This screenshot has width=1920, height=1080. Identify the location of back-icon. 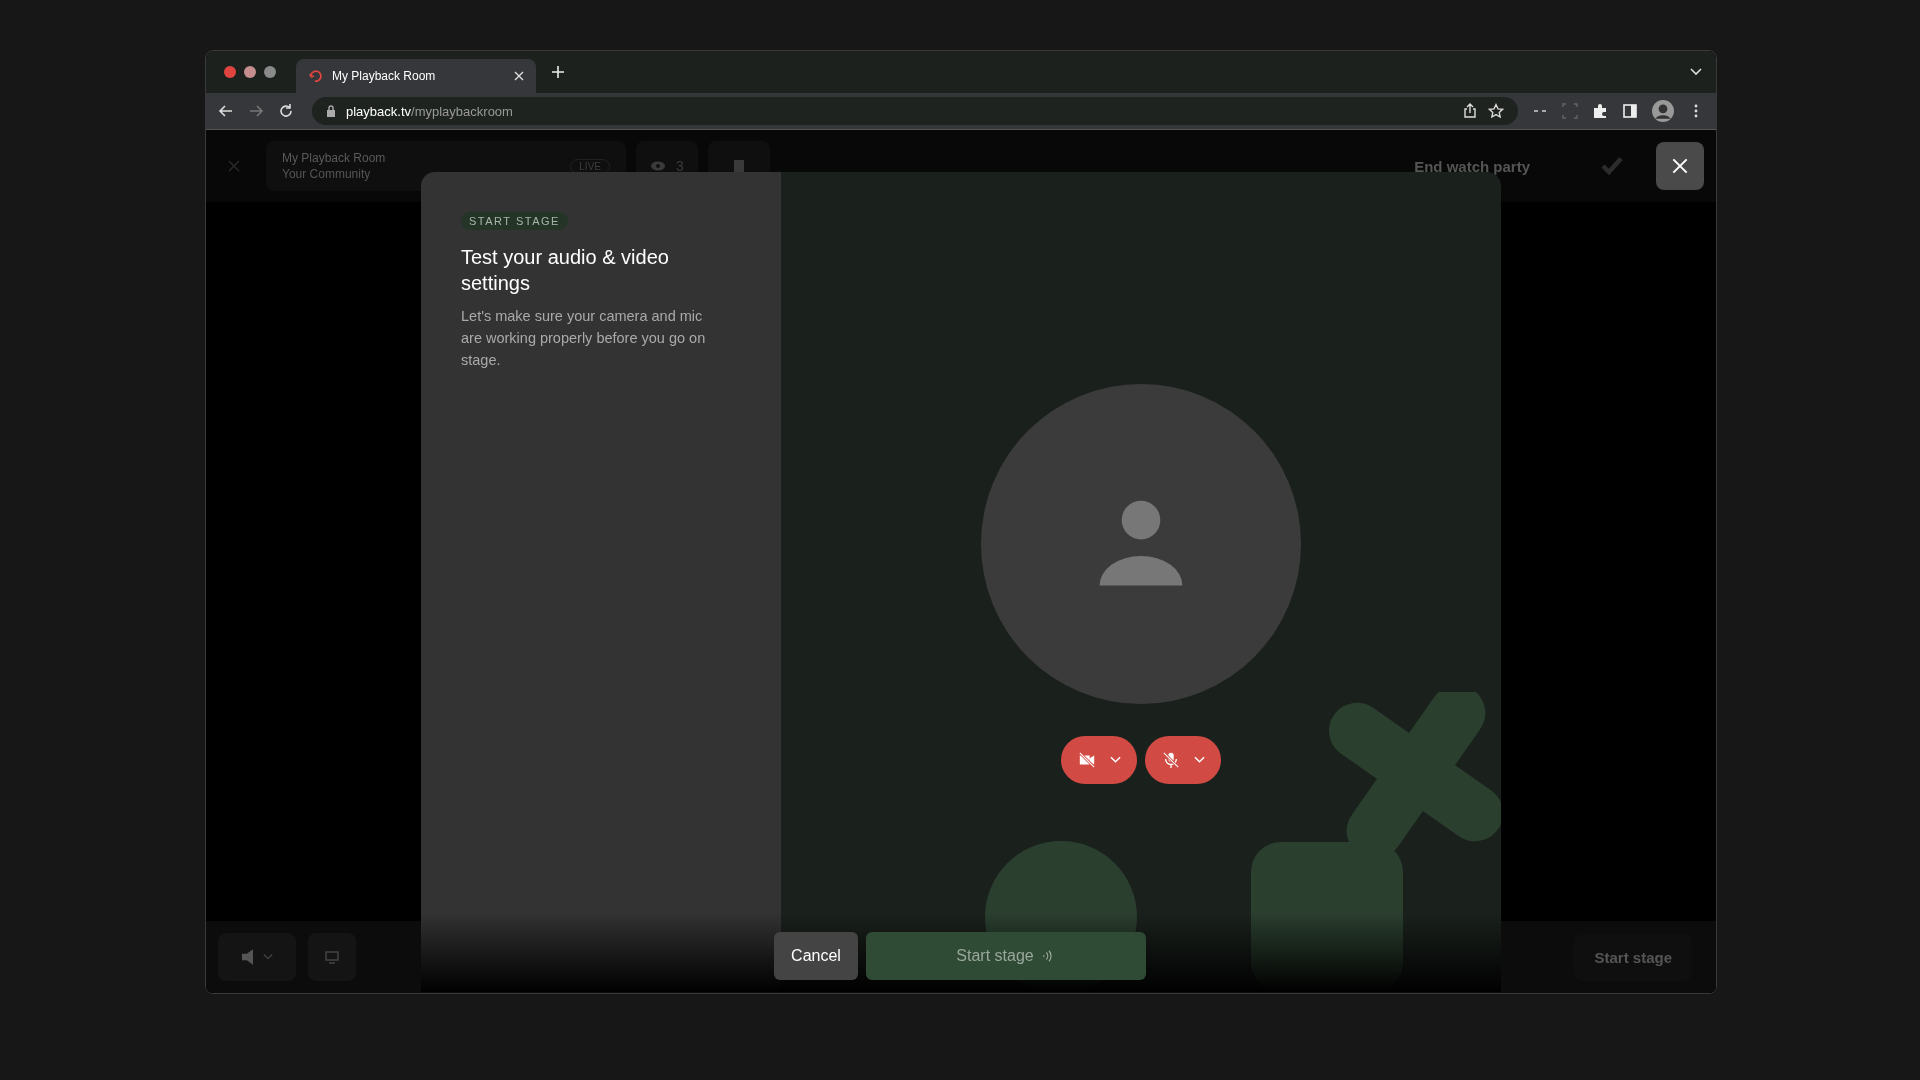
(226, 111).